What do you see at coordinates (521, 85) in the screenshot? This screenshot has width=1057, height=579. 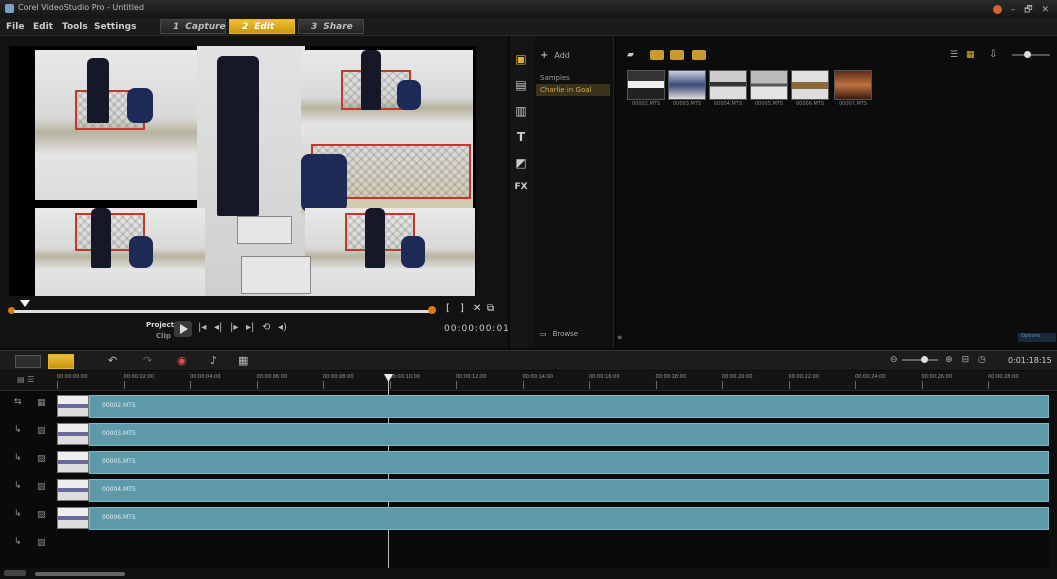 I see `instant-project-icon: ▤` at bounding box center [521, 85].